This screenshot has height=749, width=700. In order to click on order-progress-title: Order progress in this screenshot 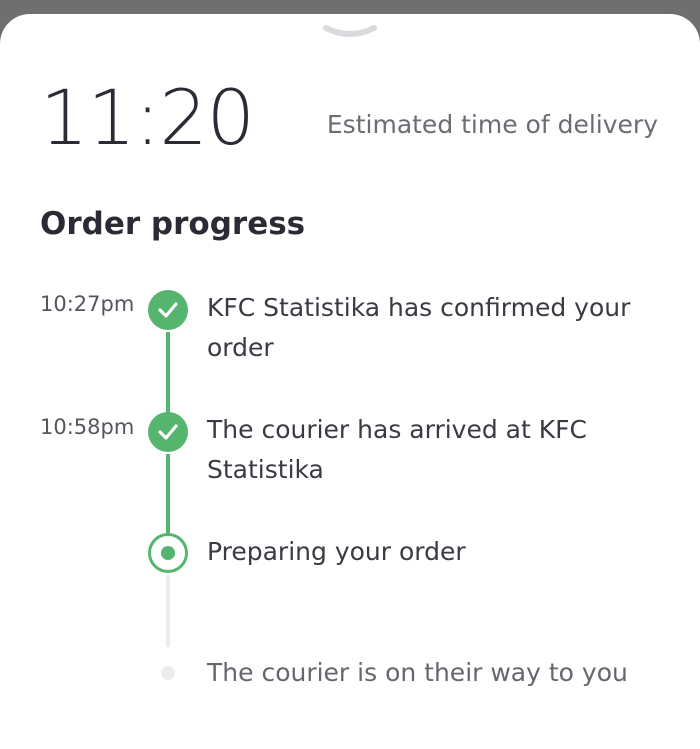, I will do `click(173, 224)`.